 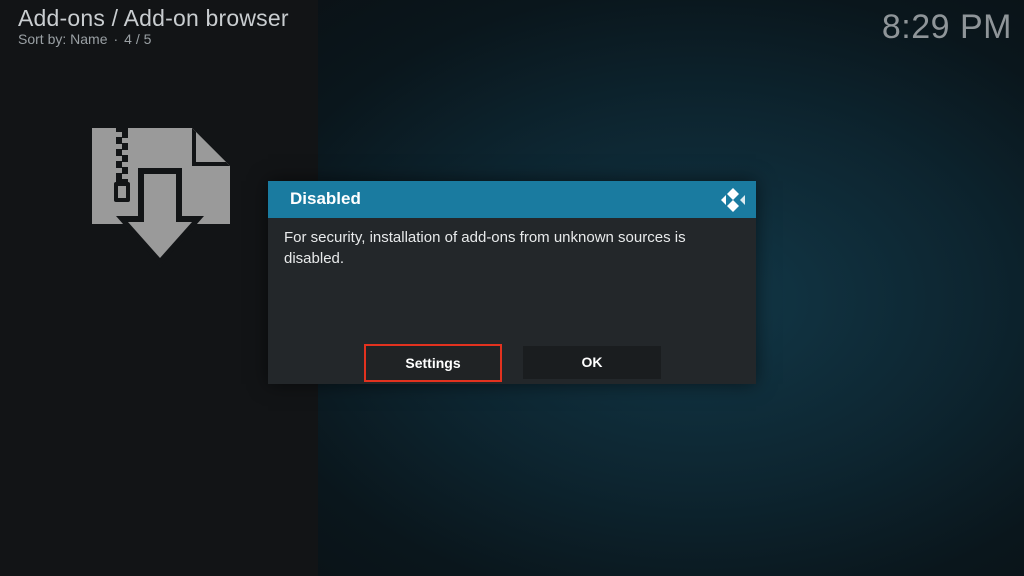 I want to click on item-position: 4 / 5, so click(x=138, y=39).